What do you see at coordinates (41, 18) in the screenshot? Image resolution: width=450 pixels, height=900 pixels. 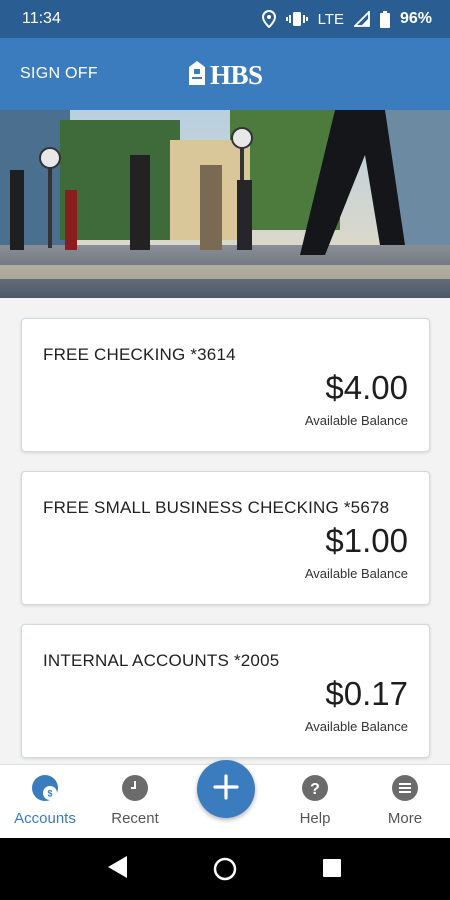 I see `status-time: 11:34` at bounding box center [41, 18].